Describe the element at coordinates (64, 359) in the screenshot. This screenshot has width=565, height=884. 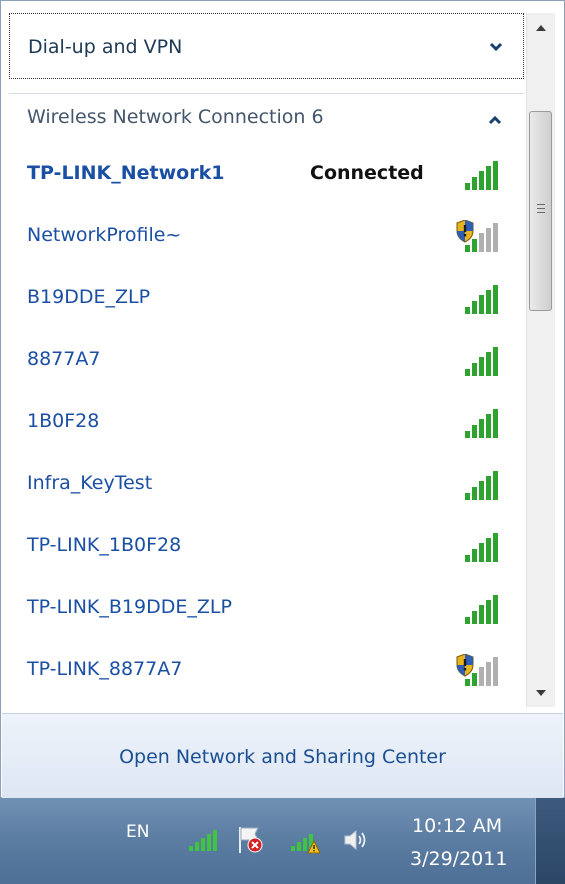
I see `network-name: 8877A7` at that location.